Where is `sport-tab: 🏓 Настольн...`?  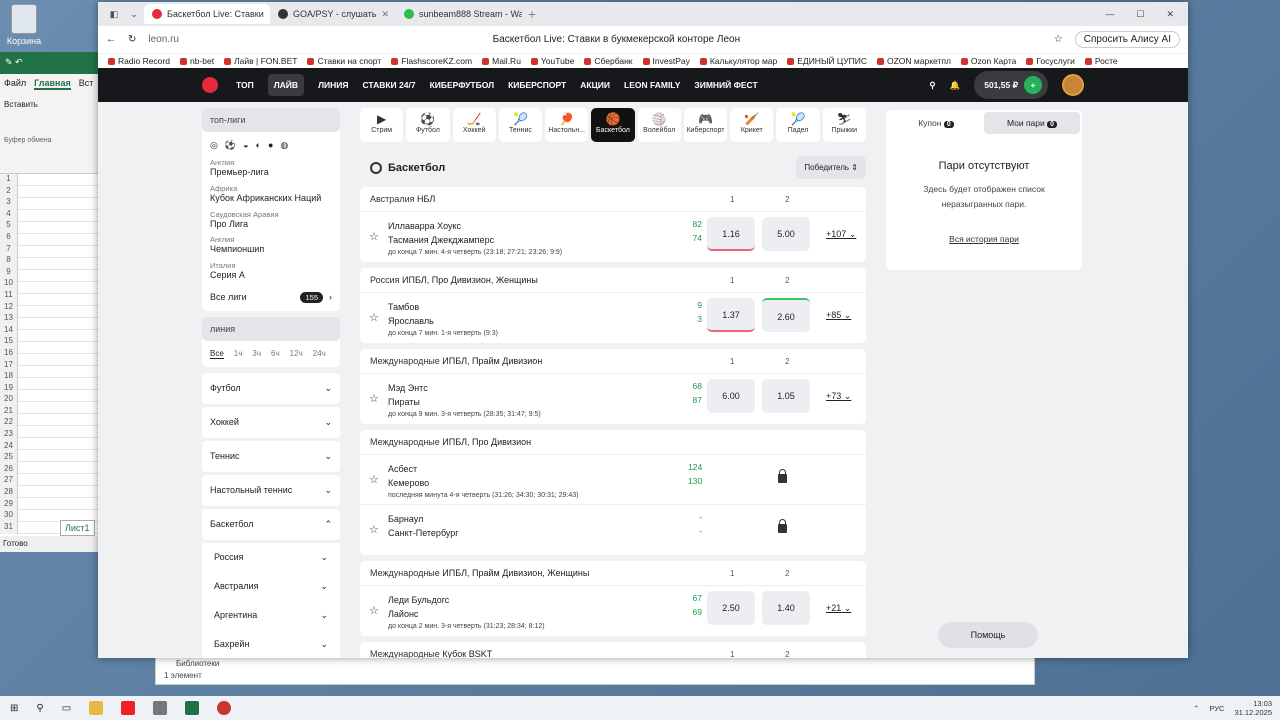
sport-tab: 🏓 Настольн... is located at coordinates (567, 125).